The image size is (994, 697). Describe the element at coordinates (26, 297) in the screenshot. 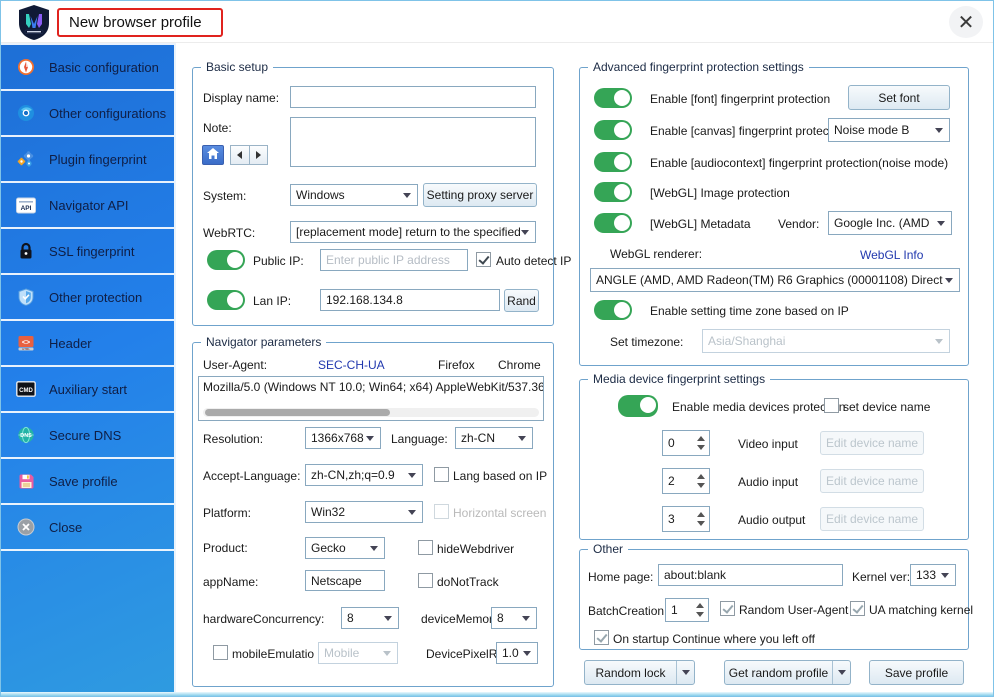

I see `shield-icon` at that location.